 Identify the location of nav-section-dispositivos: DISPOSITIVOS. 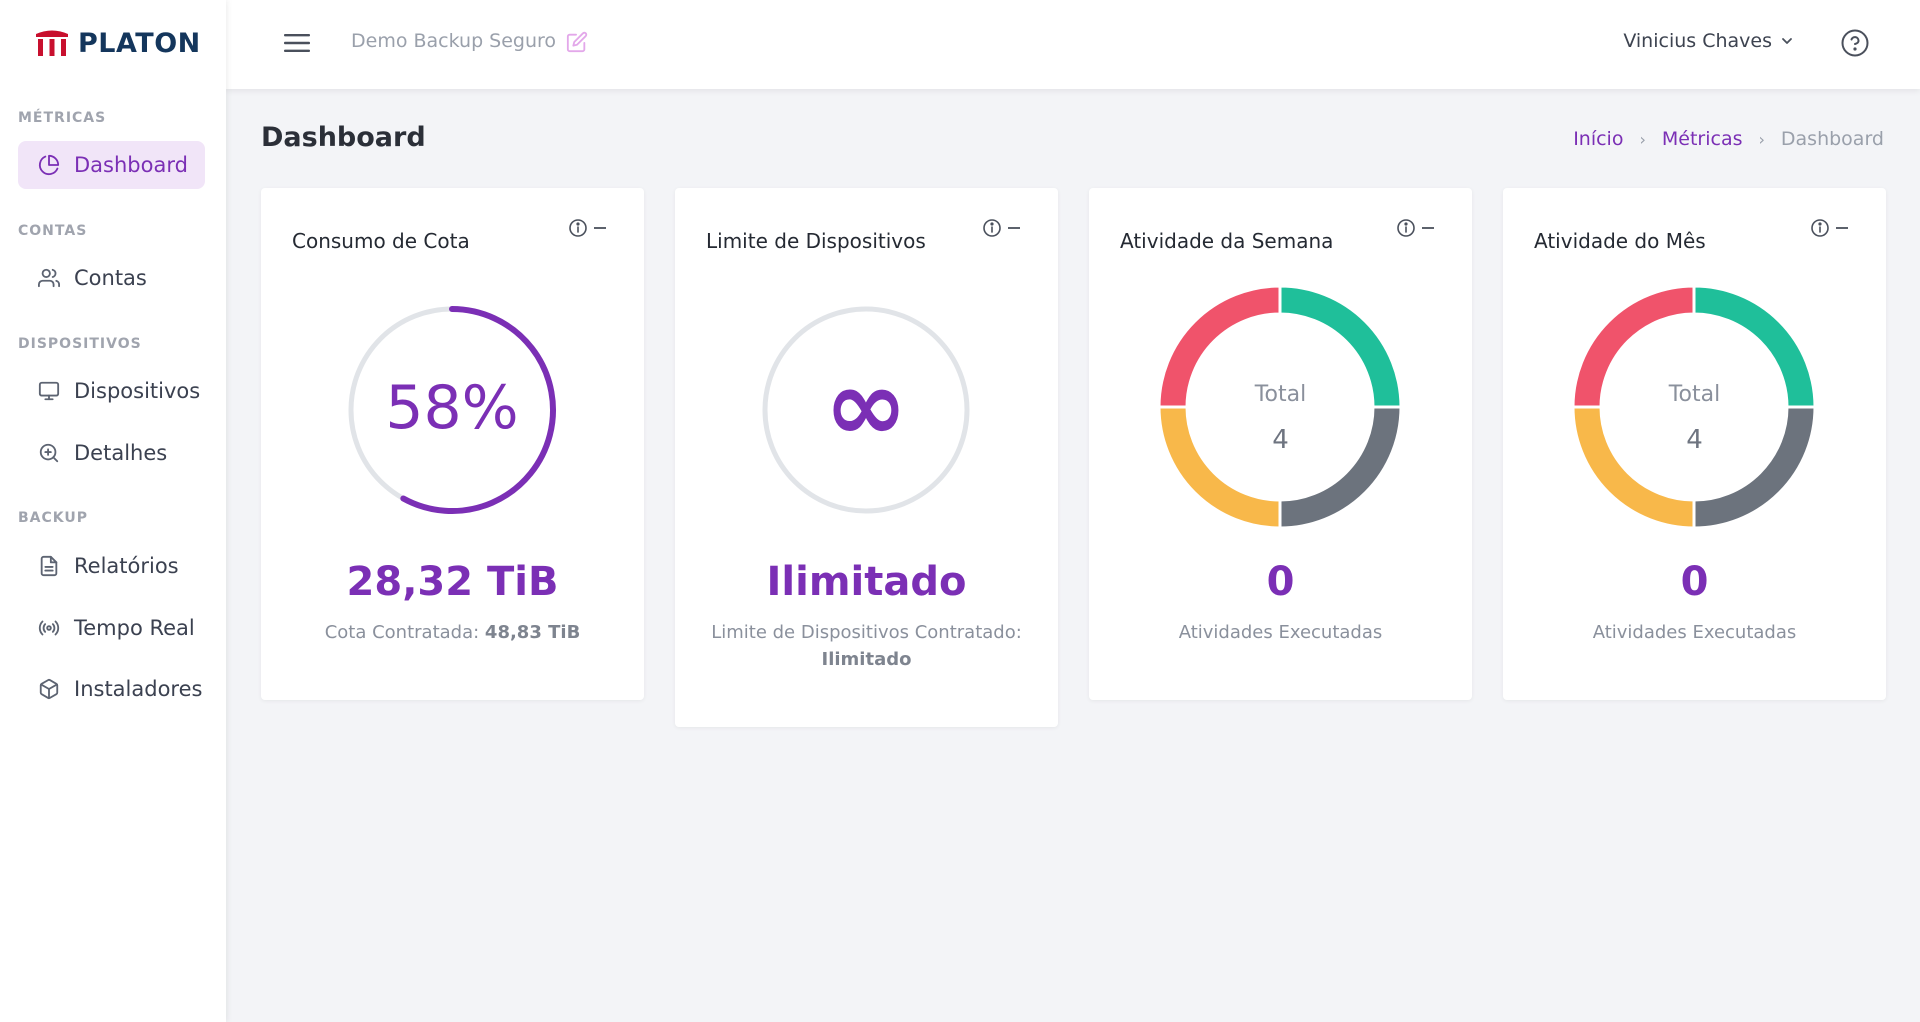
(80, 344).